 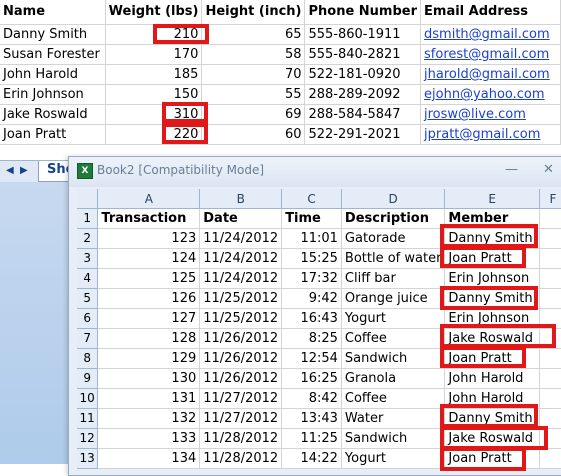 I want to click on phone-cell: 555-860-1911, so click(x=363, y=34).